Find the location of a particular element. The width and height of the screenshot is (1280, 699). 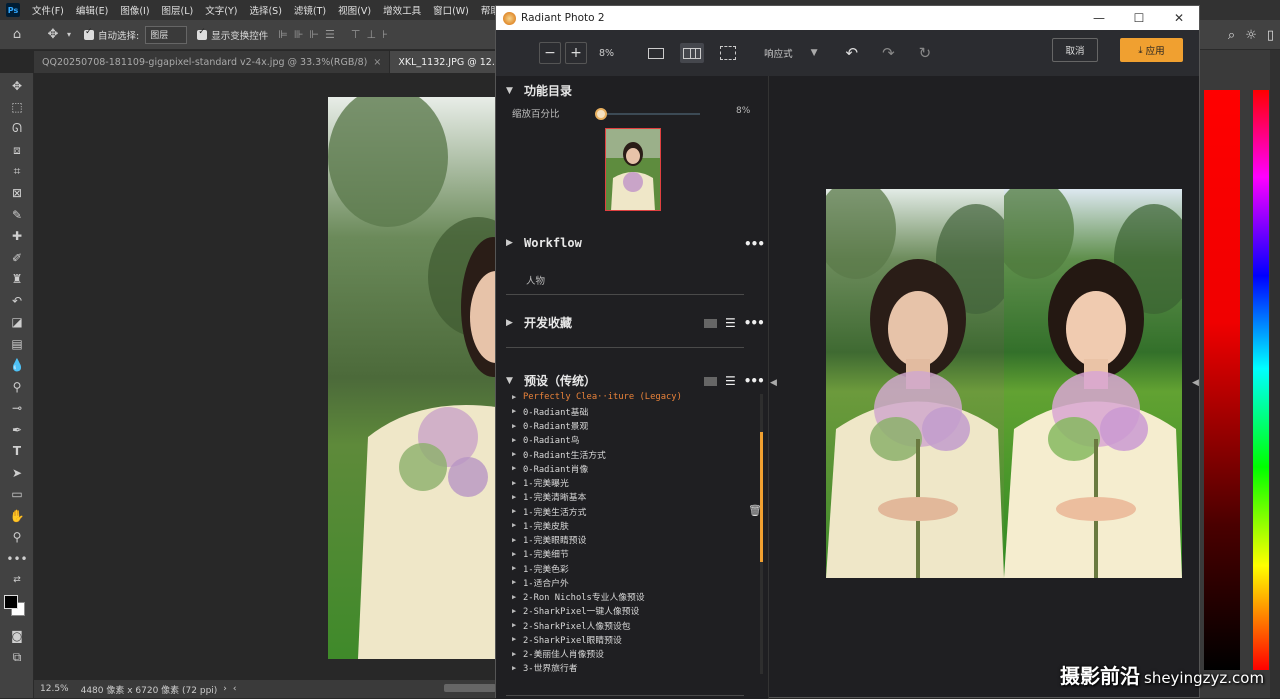

preset-item: ▶ 2-SharkPixel眼睛预设 is located at coordinates (632, 639).